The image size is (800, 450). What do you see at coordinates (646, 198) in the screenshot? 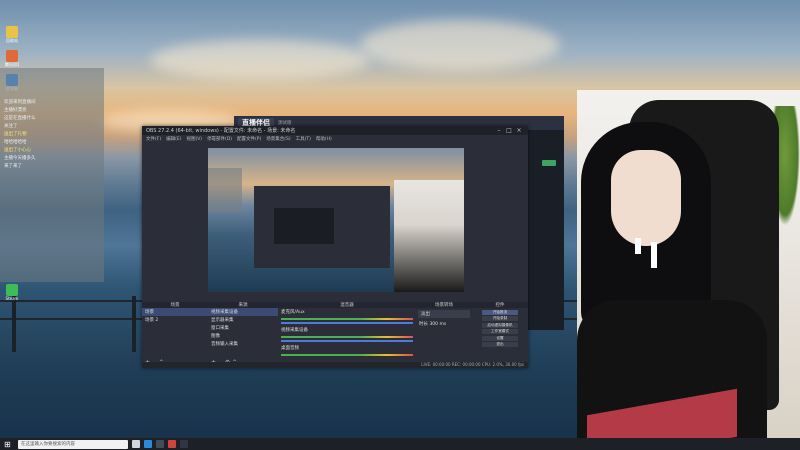
I see `person-face` at bounding box center [646, 198].